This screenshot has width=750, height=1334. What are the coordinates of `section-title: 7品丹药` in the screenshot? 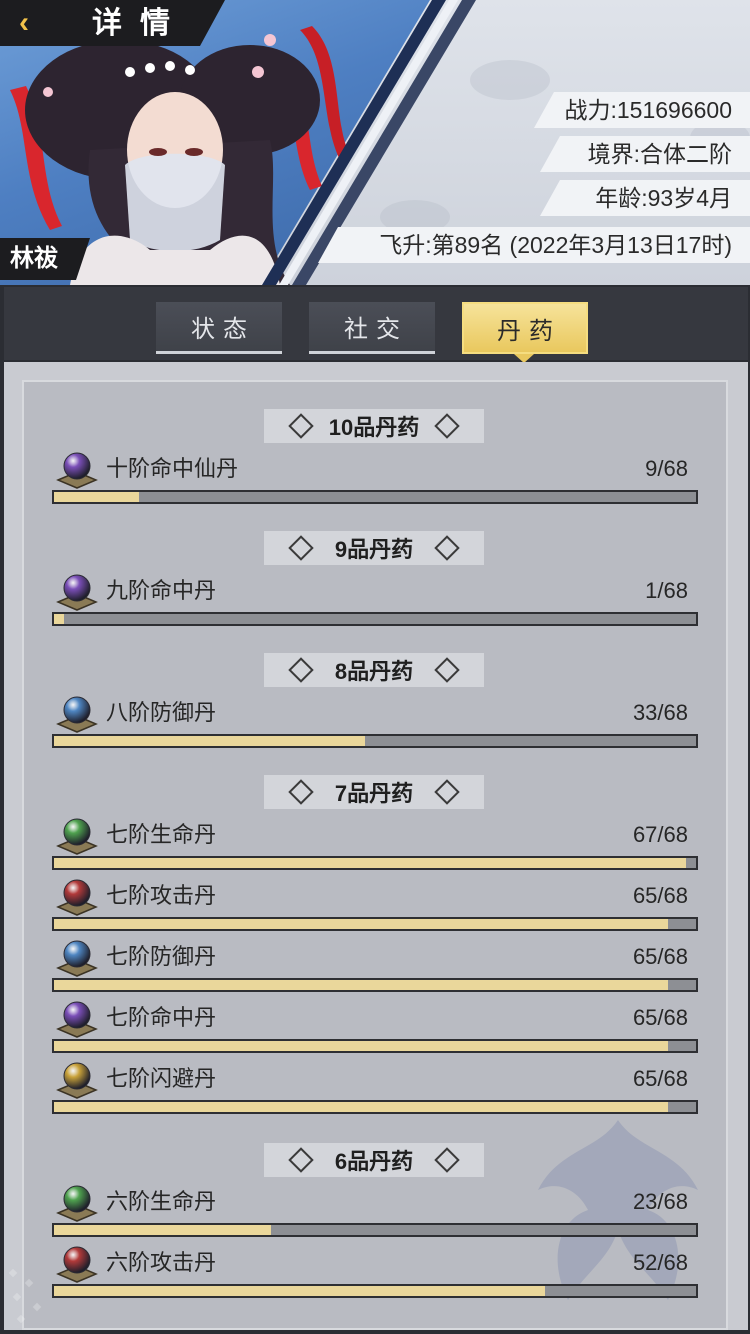 It's located at (374, 793).